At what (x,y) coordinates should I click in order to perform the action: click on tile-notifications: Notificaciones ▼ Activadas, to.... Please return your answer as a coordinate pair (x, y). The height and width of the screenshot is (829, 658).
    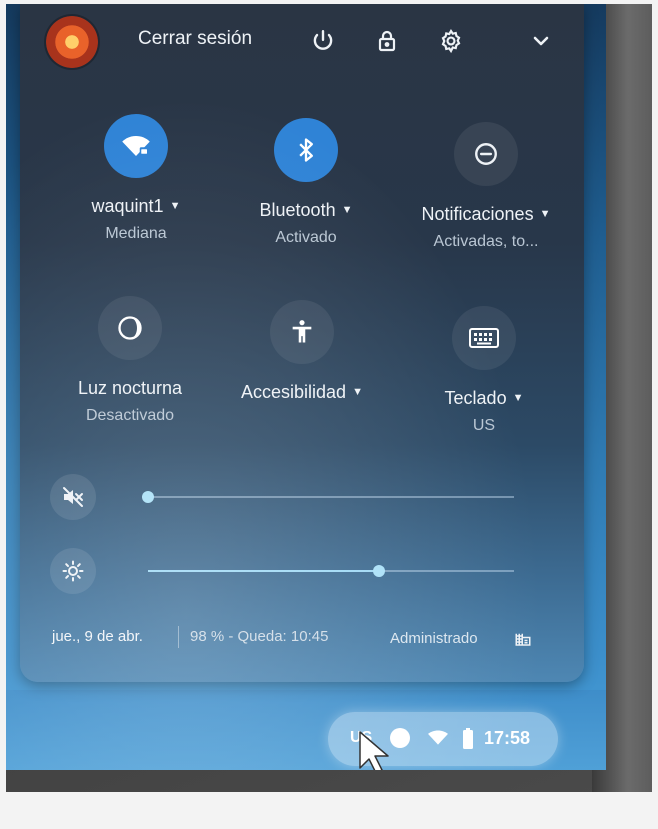
    Looking at the image, I should click on (486, 186).